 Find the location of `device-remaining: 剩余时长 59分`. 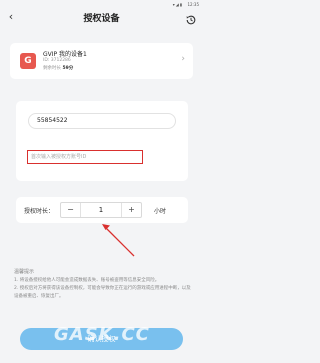

device-remaining: 剩余时长 59分 is located at coordinates (58, 68).